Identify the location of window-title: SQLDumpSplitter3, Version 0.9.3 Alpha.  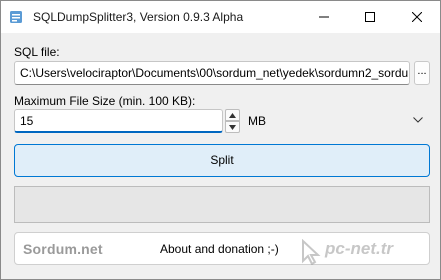
(138, 17).